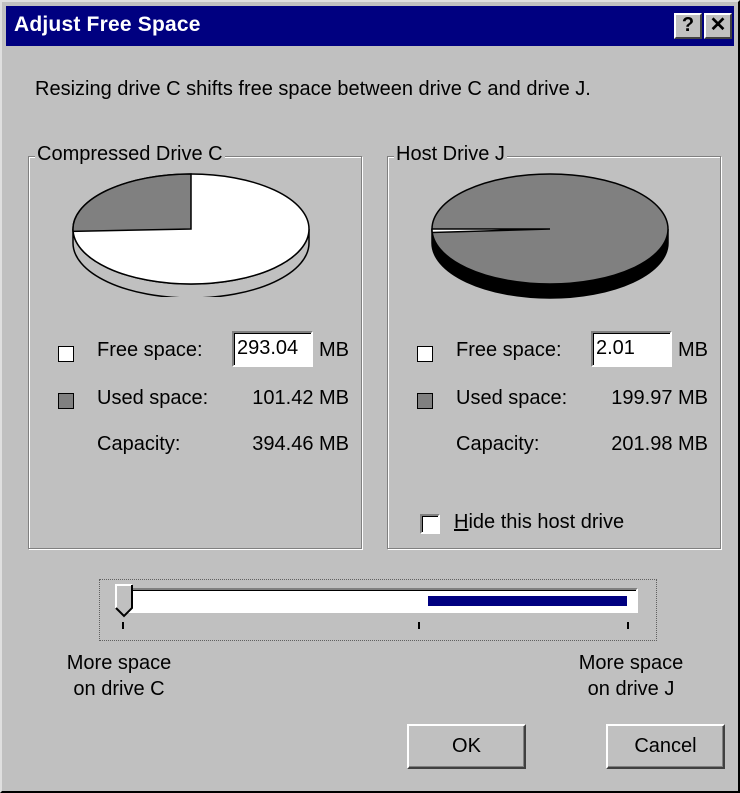 This screenshot has height=793, width=740. What do you see at coordinates (119, 663) in the screenshot?
I see `more-space-drive-c-line1: More space` at bounding box center [119, 663].